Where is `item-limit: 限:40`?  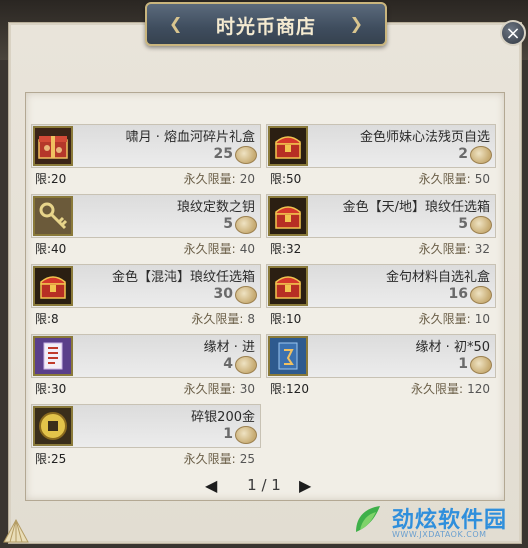 item-limit: 限:40 is located at coordinates (51, 249).